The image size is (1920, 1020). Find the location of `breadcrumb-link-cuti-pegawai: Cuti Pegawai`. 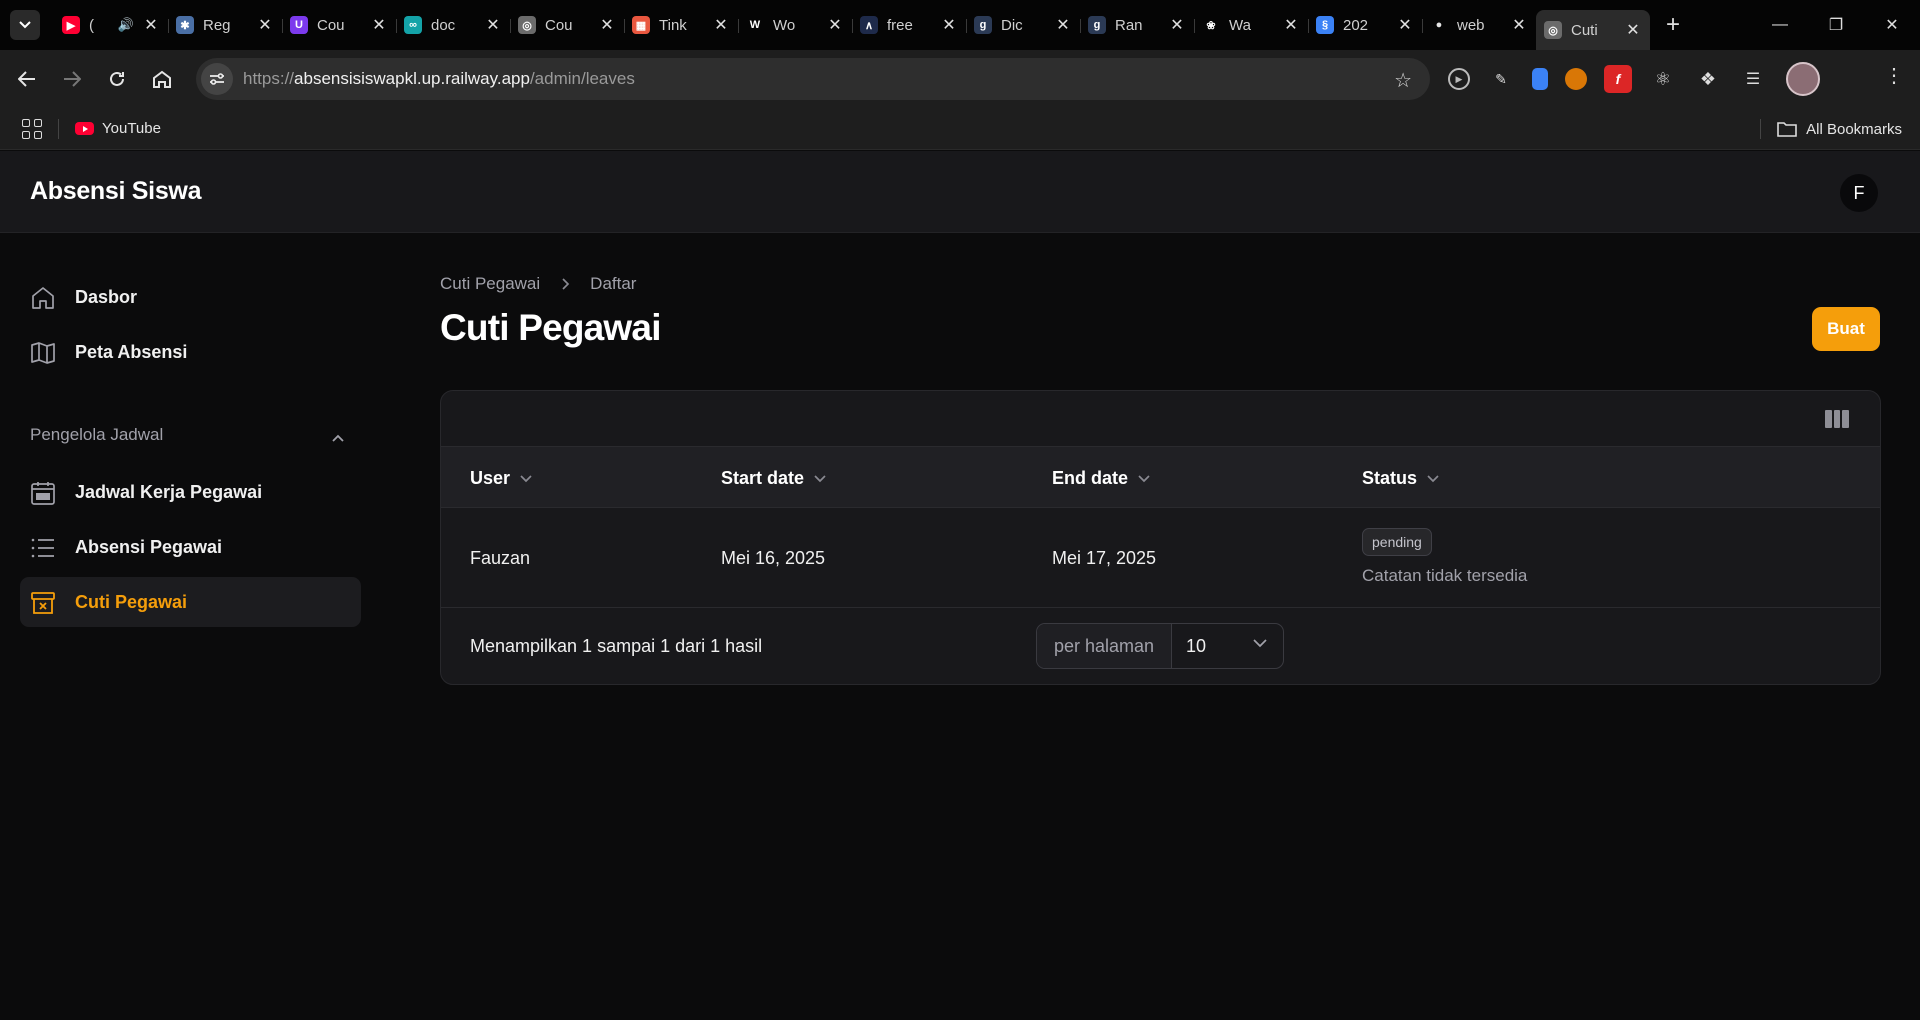

breadcrumb-link-cuti-pegawai: Cuti Pegawai is located at coordinates (490, 284).